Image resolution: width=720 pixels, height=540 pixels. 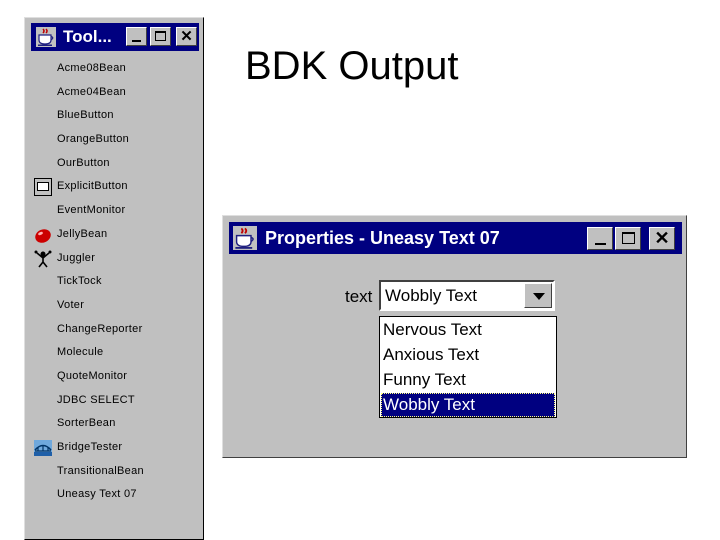 I want to click on list-item: ChangeReporter, so click(x=115, y=331).